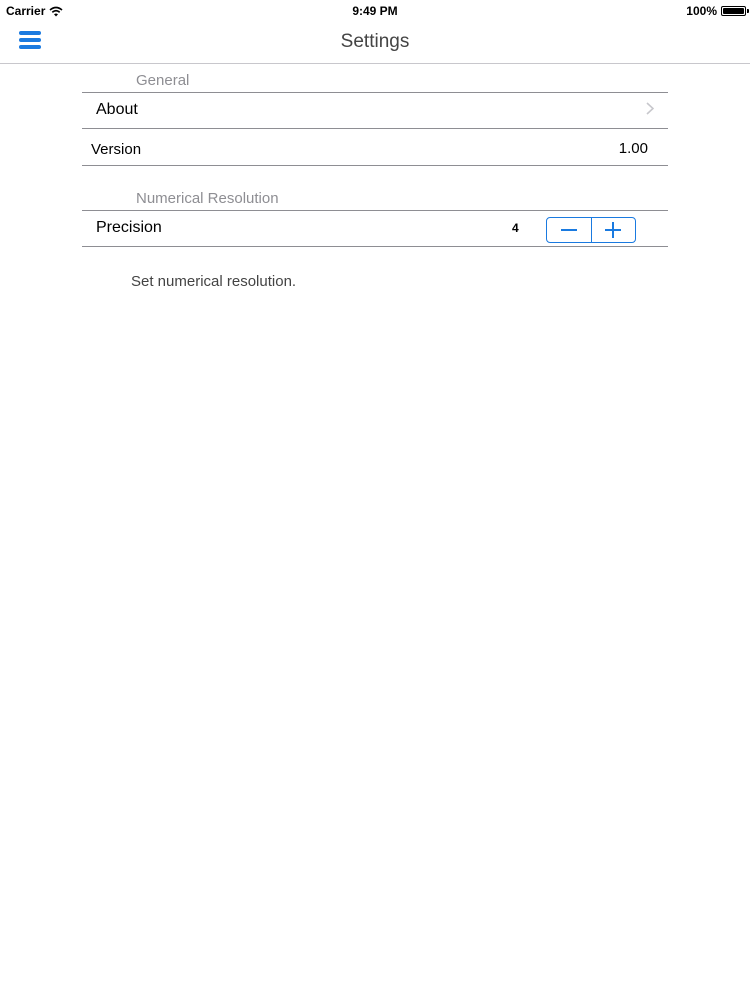 The height and width of the screenshot is (1000, 750). I want to click on section-footer-text: Set numerical resolution., so click(214, 281).